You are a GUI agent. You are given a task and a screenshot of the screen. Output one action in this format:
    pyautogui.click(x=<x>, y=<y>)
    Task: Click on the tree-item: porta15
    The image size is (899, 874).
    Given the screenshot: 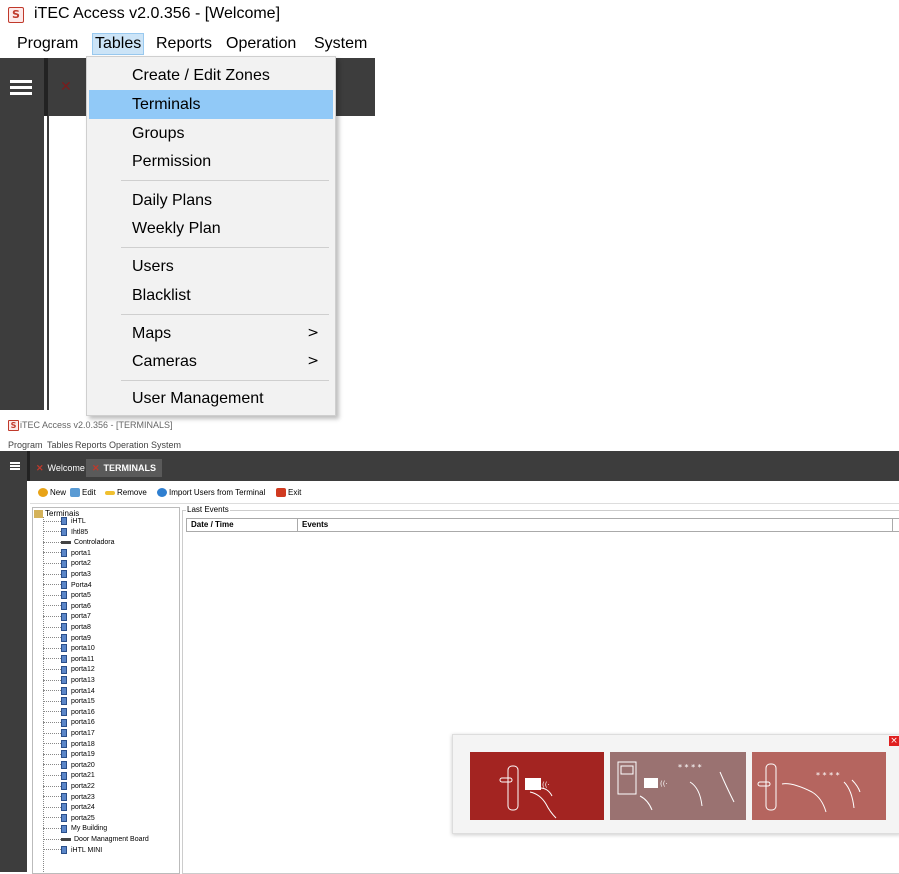 What is the action you would take?
    pyautogui.click(x=69, y=701)
    